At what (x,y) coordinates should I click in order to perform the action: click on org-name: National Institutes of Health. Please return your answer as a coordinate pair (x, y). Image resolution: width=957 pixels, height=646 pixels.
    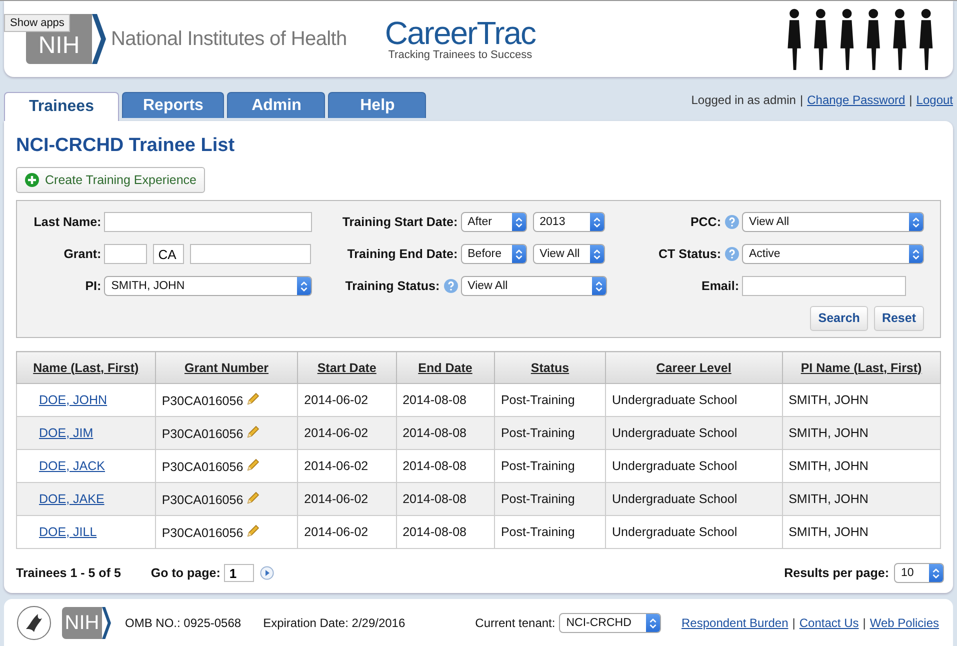
    Looking at the image, I should click on (229, 39).